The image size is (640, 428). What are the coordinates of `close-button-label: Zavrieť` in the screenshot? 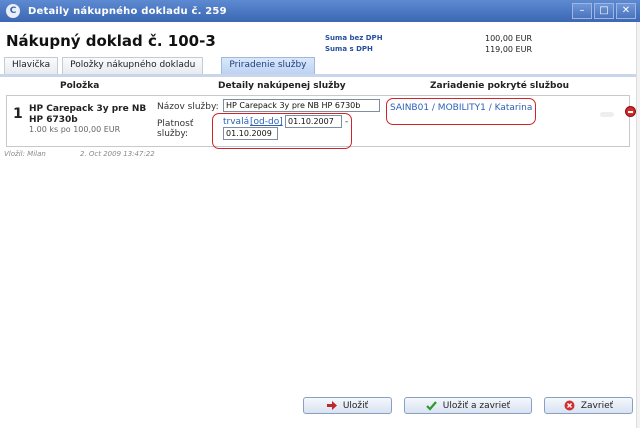 It's located at (597, 405).